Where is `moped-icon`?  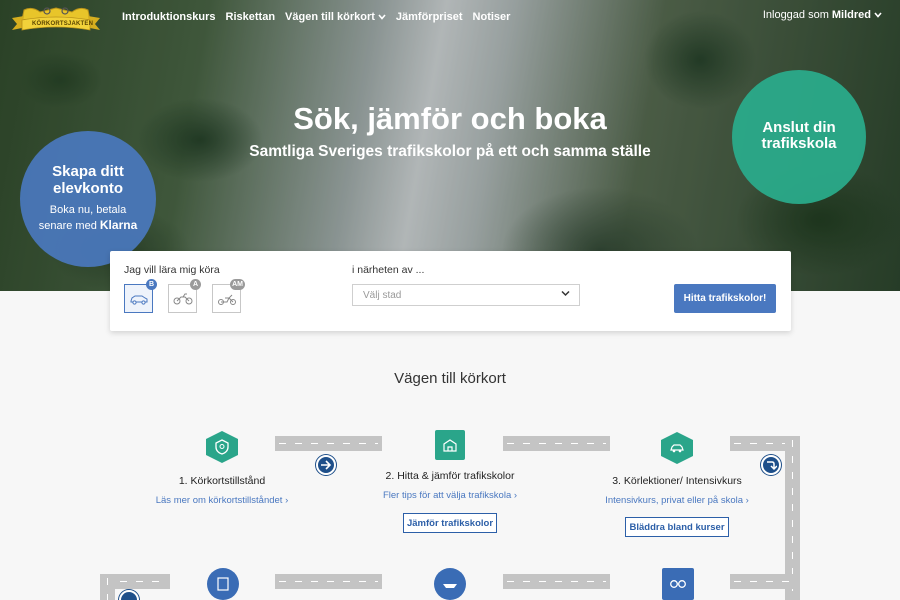
moped-icon is located at coordinates (227, 299).